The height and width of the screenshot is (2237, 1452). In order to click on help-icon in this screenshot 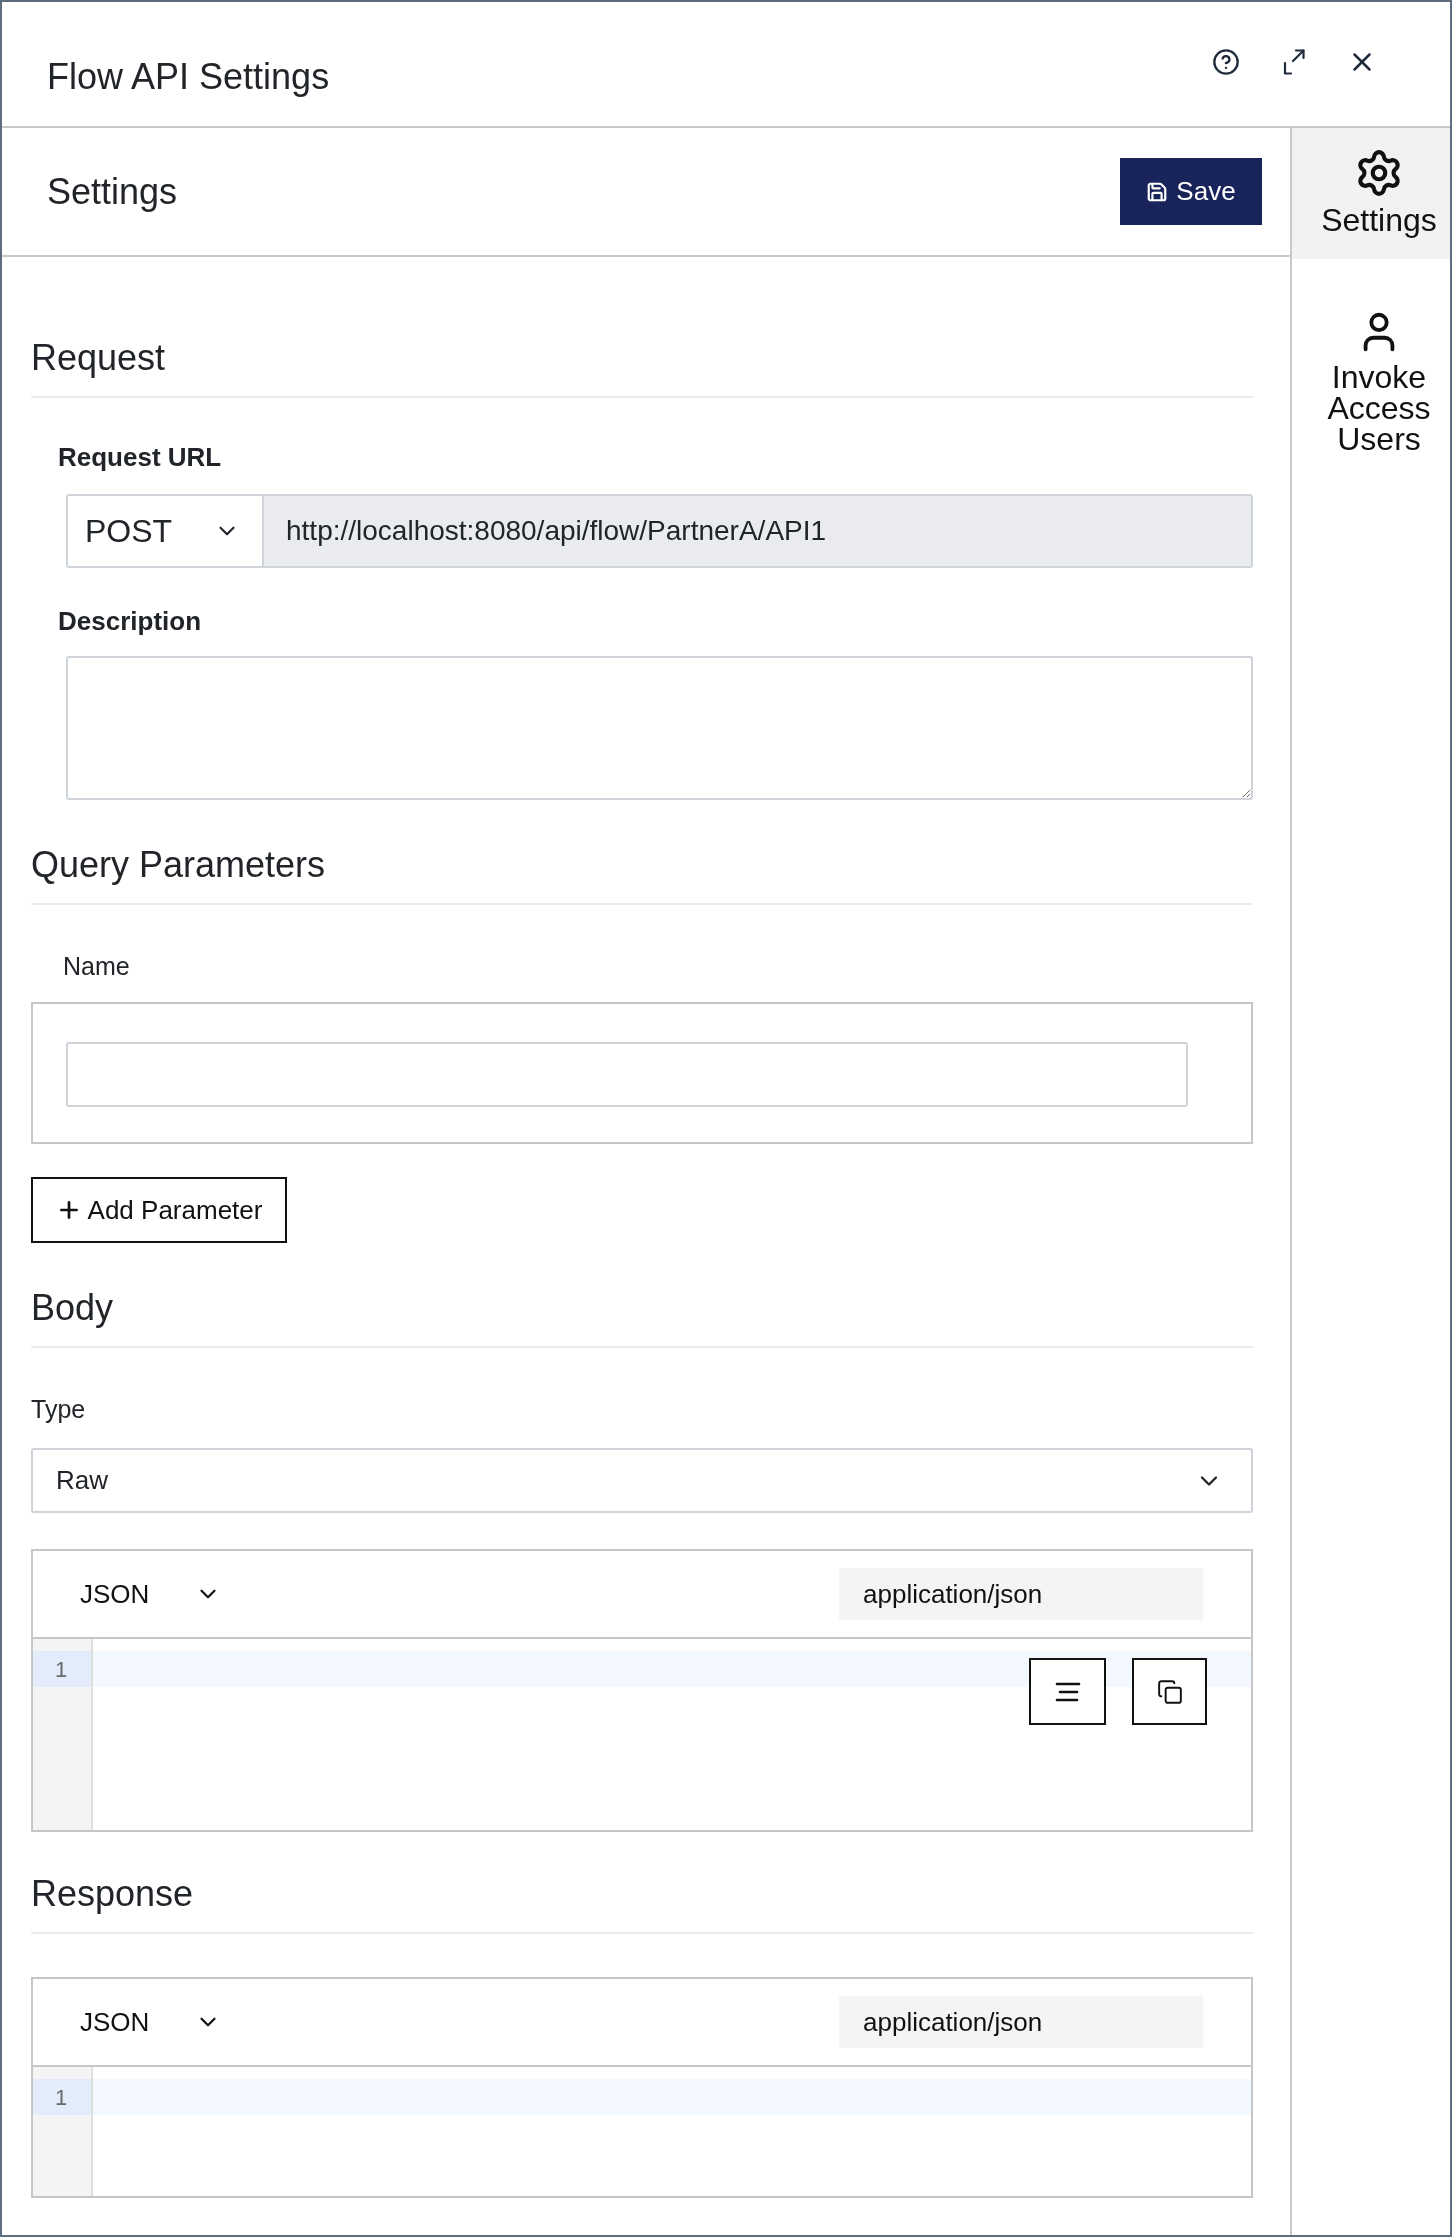, I will do `click(1226, 62)`.